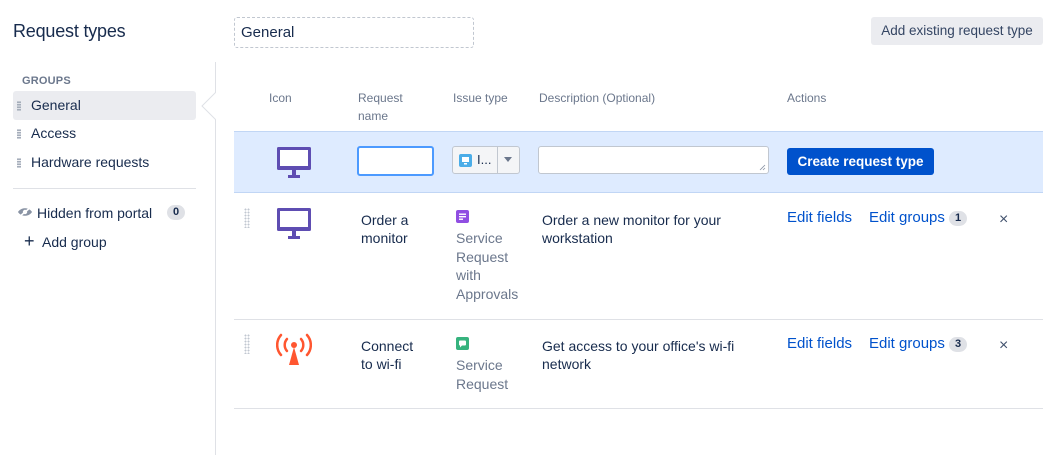  Describe the element at coordinates (280, 98) in the screenshot. I see `column-header-icon: Icon` at that location.